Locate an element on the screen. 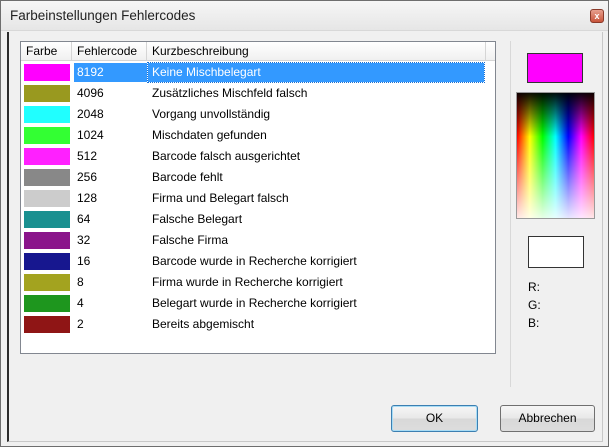 The width and height of the screenshot is (609, 447). green-label: G: is located at coordinates (534, 305).